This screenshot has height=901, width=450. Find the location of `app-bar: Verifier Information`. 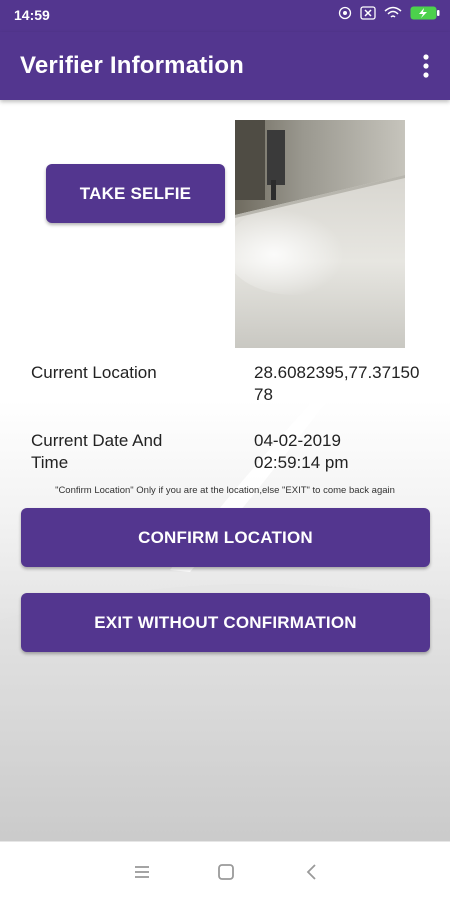

app-bar: Verifier Information is located at coordinates (225, 66).